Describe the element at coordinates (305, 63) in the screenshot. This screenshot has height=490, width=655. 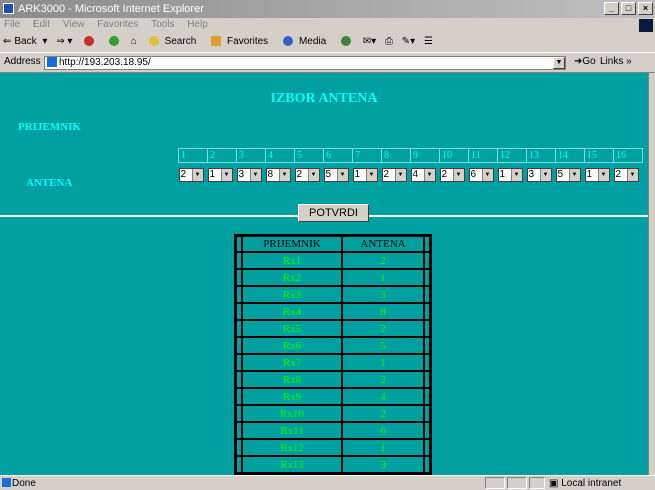
I see `address-input: http://193.203.18.95/` at that location.